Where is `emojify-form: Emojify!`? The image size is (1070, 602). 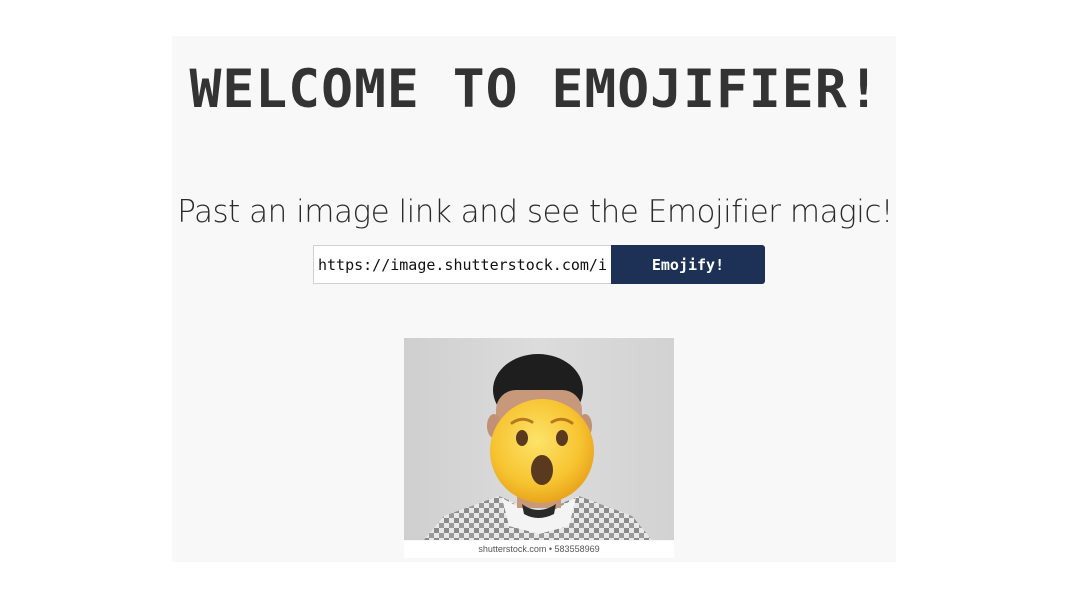
emojify-form: Emojify! is located at coordinates (539, 264).